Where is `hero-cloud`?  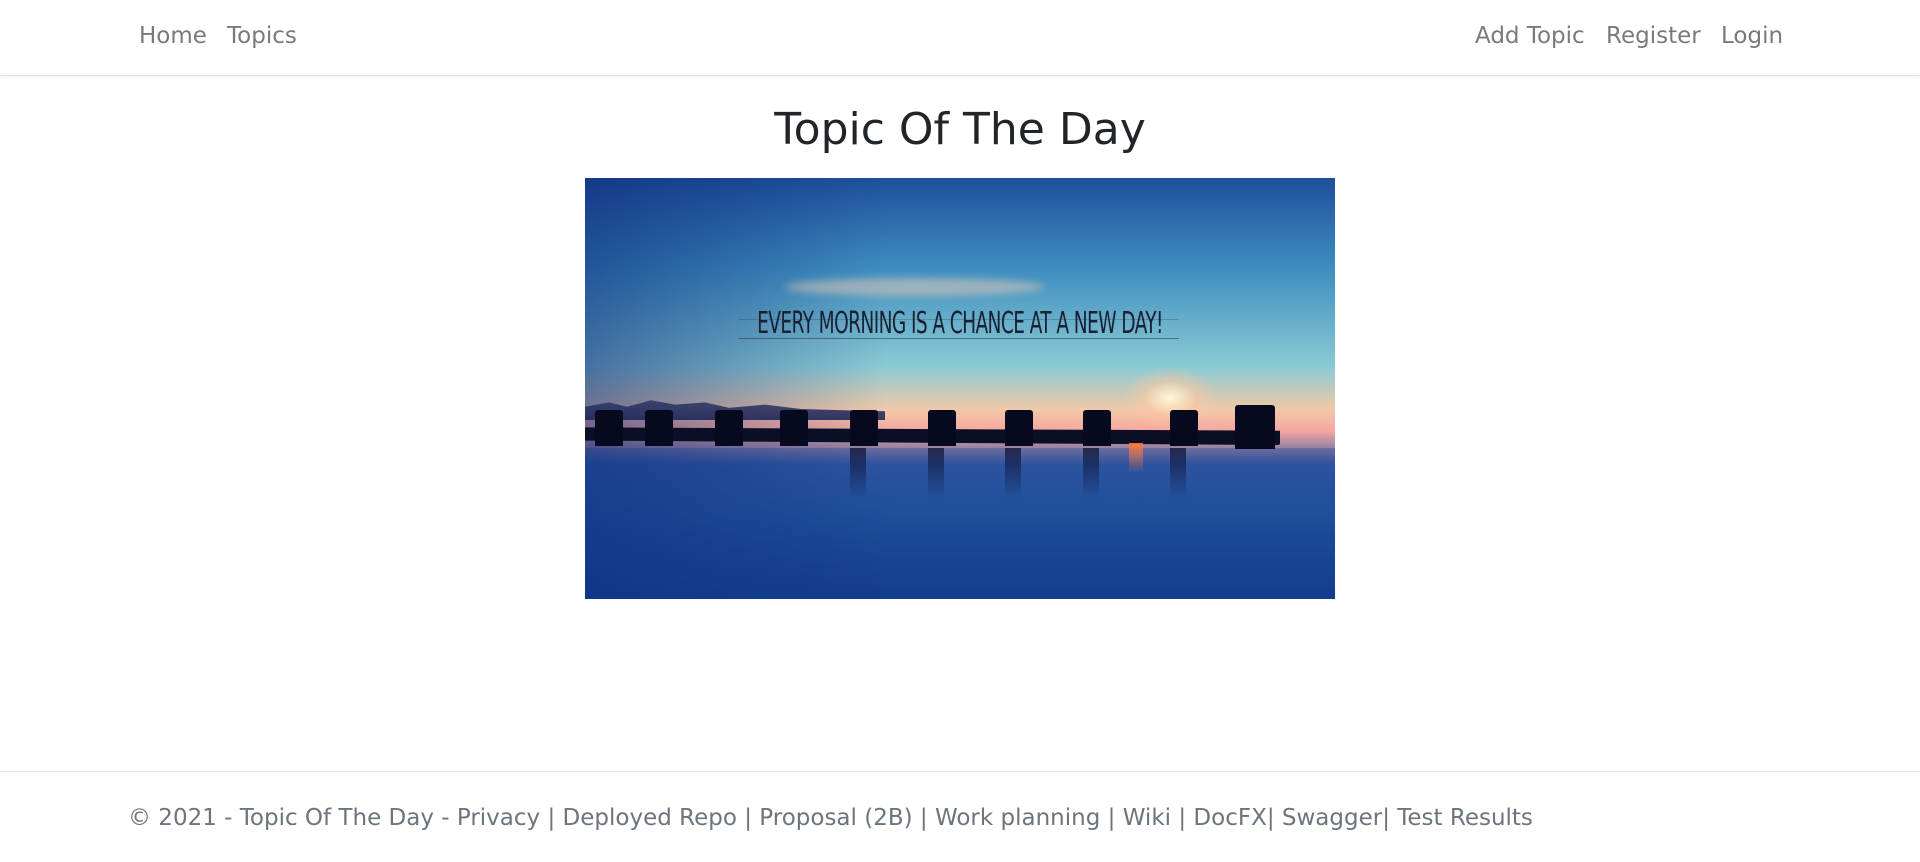 hero-cloud is located at coordinates (915, 287).